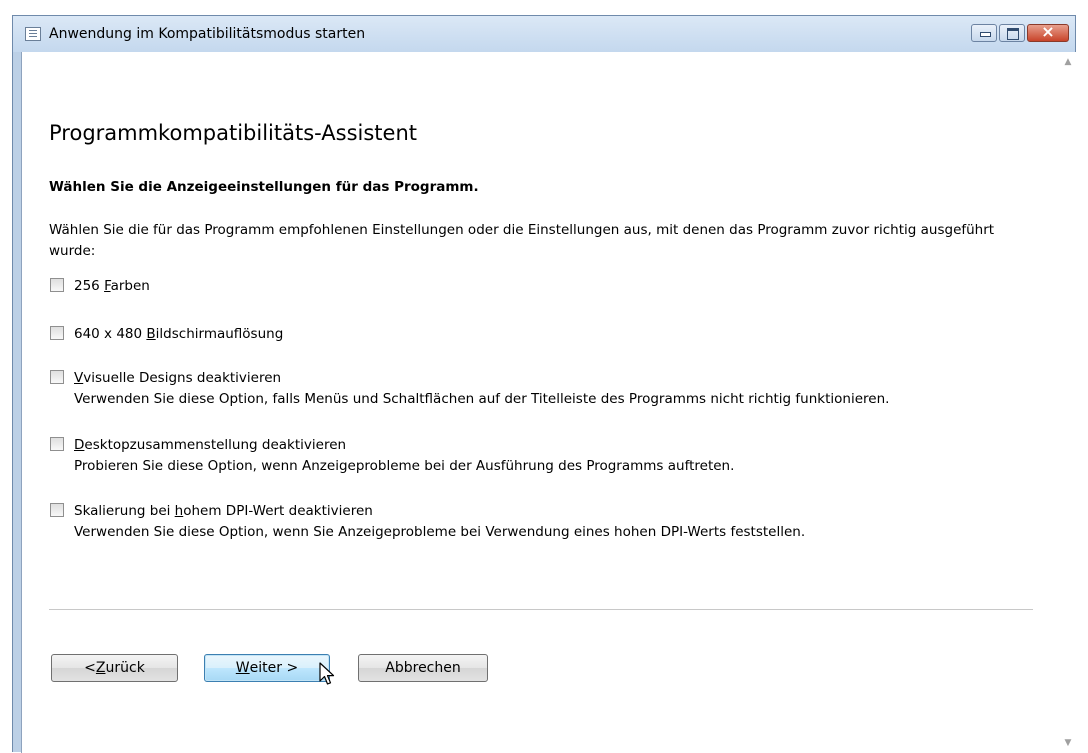 The height and width of the screenshot is (753, 1088). Describe the element at coordinates (233, 133) in the screenshot. I see `page-title: Programmkompatibilitäts-Assistent` at that location.